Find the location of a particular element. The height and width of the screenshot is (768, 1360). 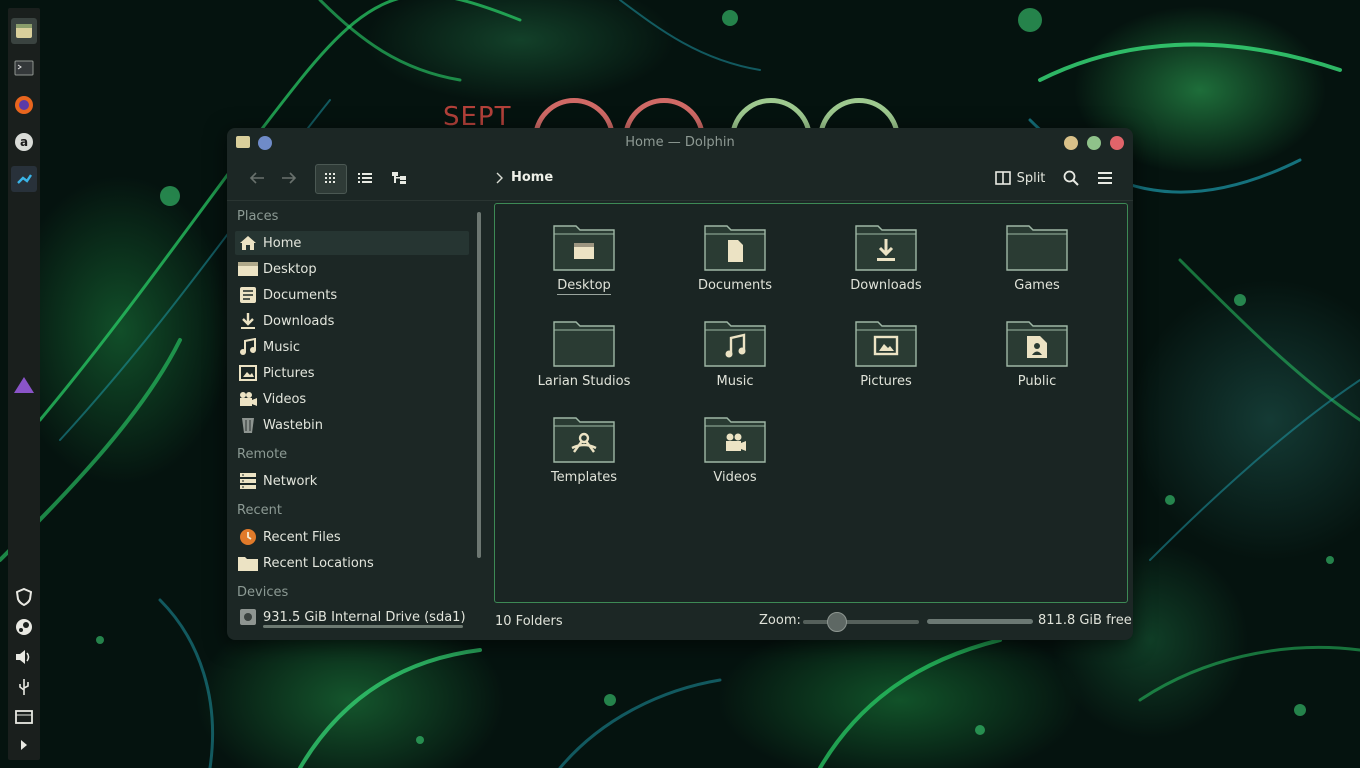

amazon-icon: a is located at coordinates (24, 142).